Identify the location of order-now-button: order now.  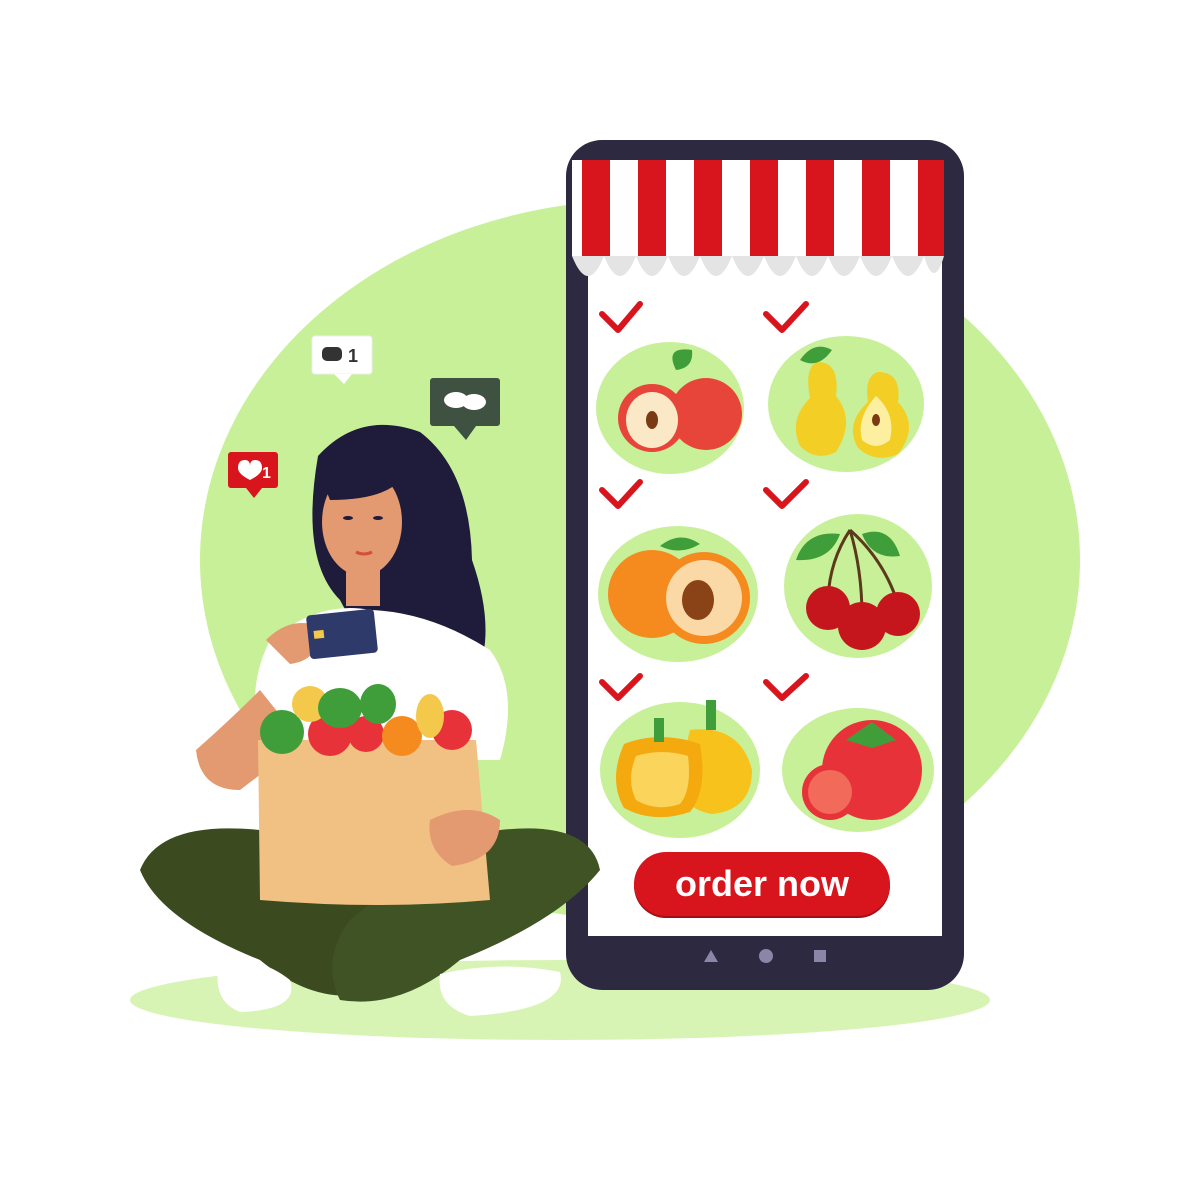
(762, 884).